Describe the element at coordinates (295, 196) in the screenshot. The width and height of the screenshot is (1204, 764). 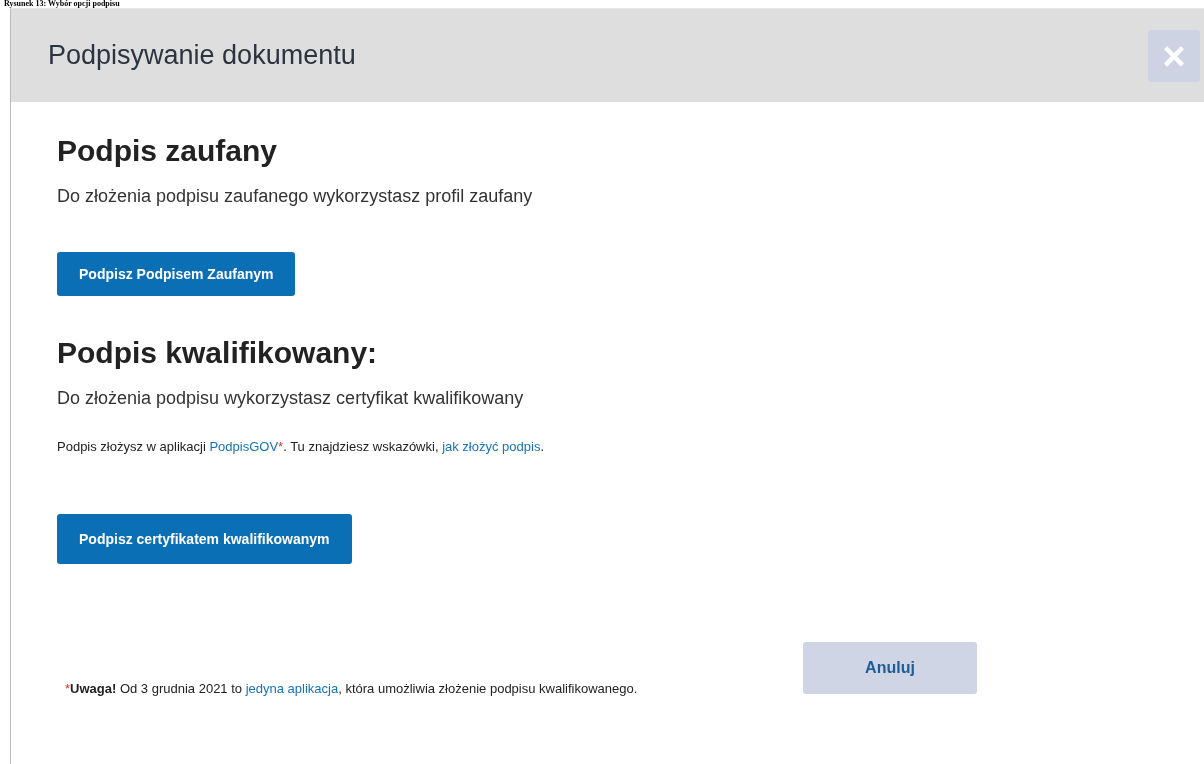
I see `section-description: Do złożenia podpisu zaufanego wykorzystasz profil zaufany` at that location.